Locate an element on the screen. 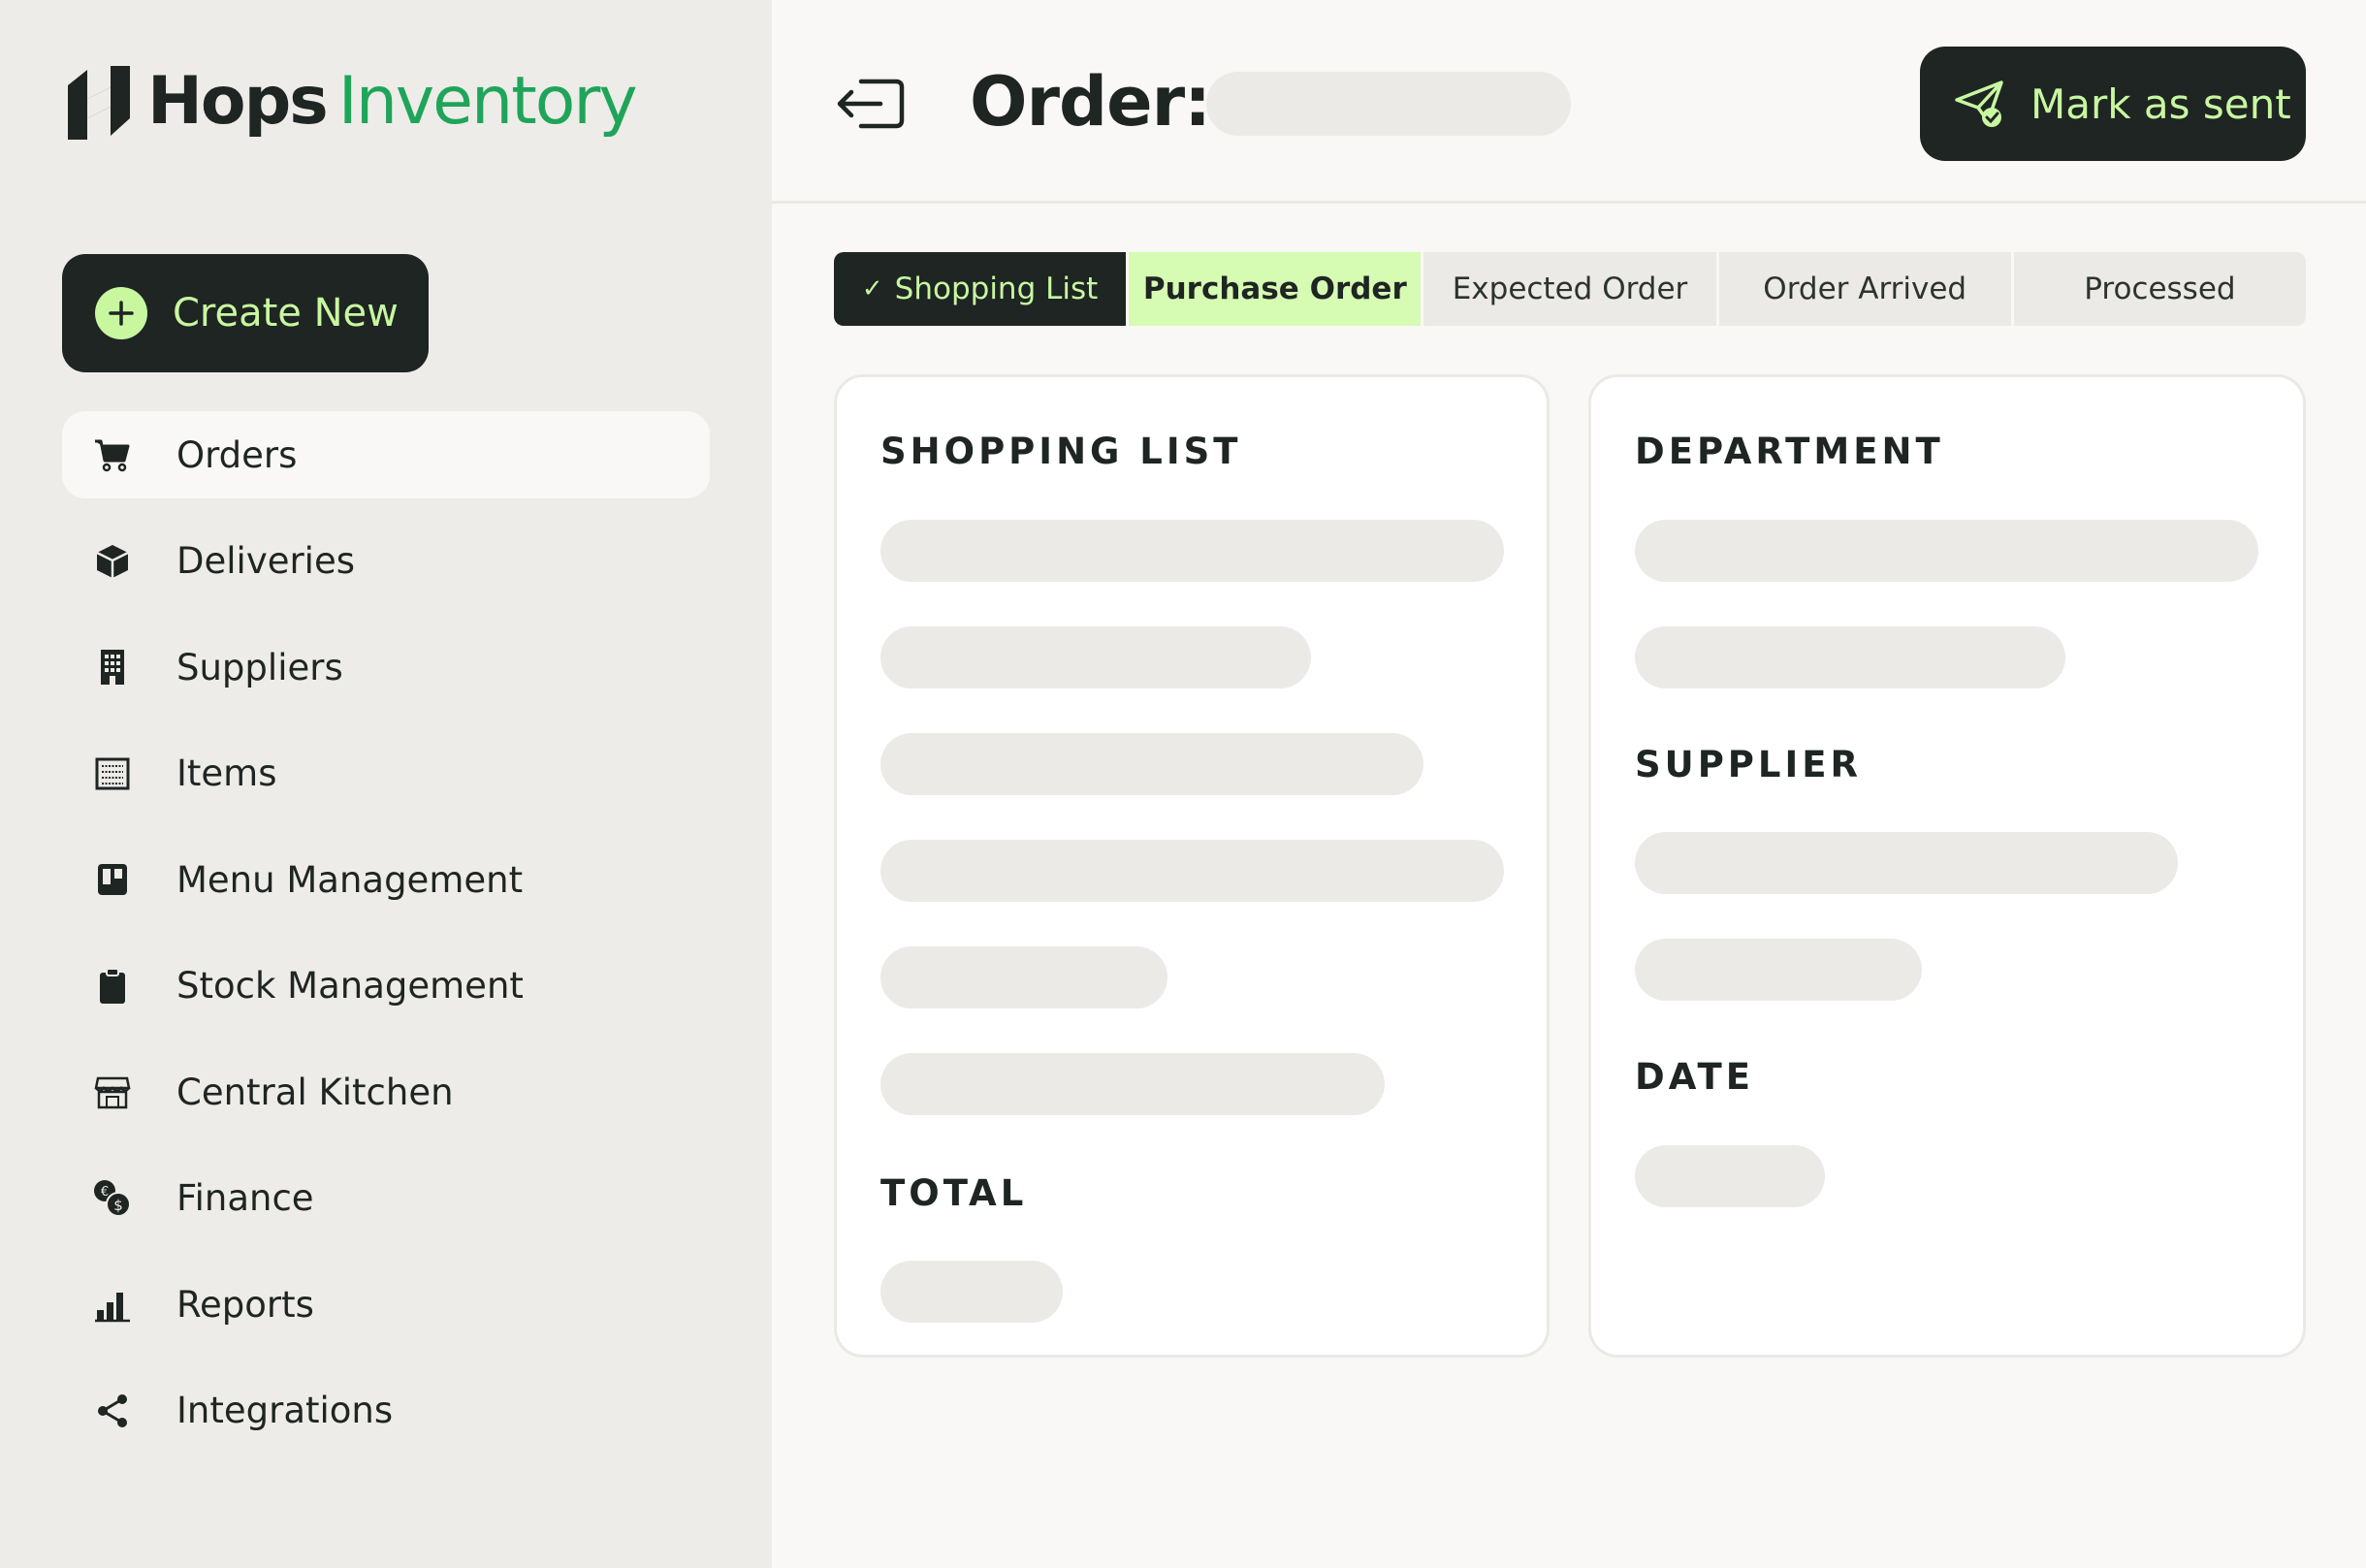 The image size is (2366, 1568). sidebar-item-label: Central Kitchen is located at coordinates (315, 1092).